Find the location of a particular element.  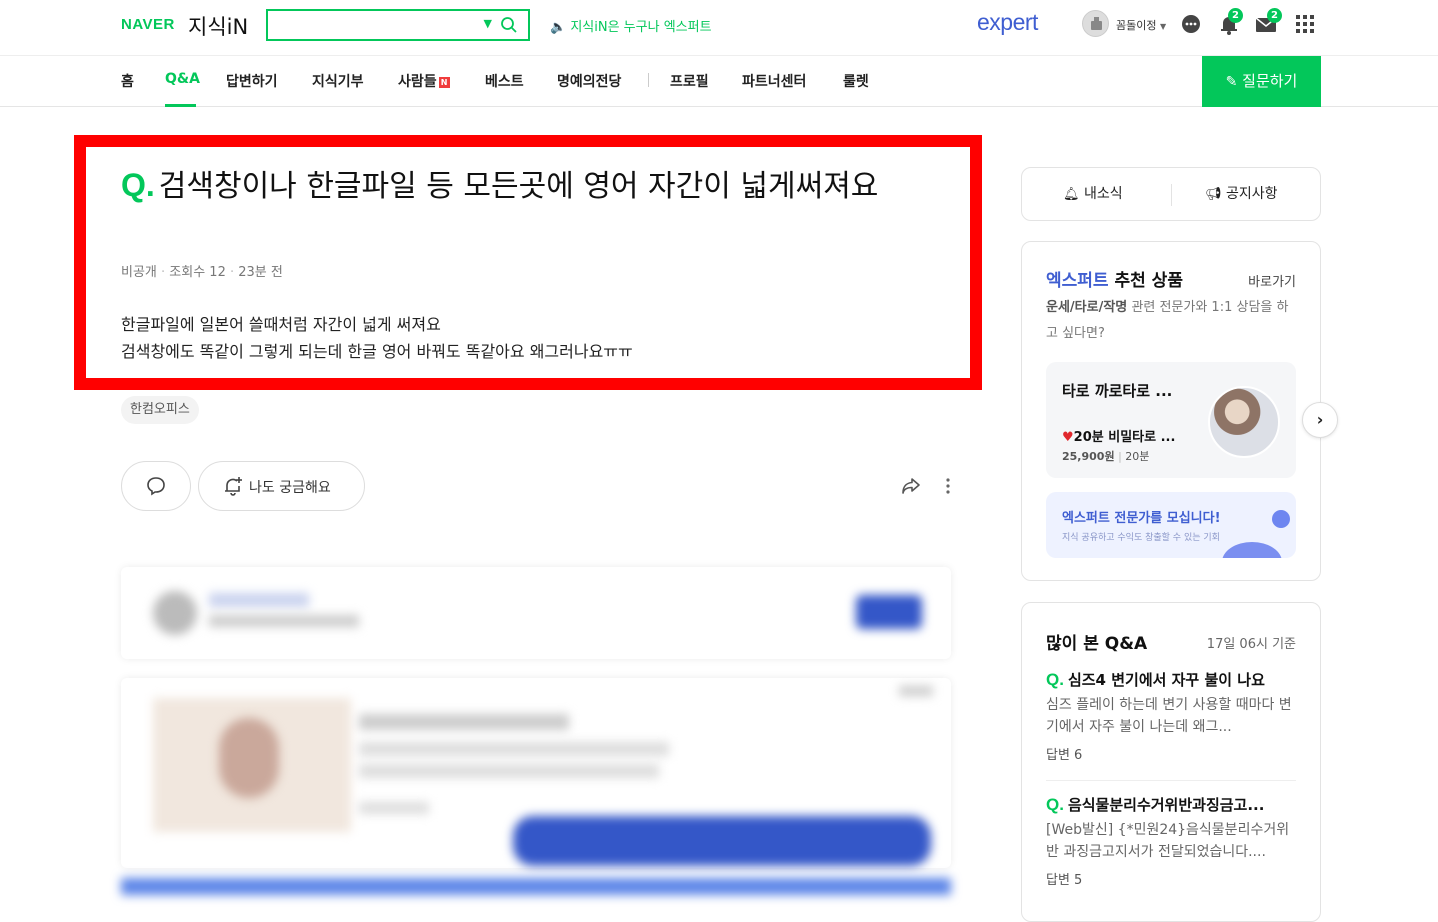

username-menu: 꼼돌이정 ▼ is located at coordinates (1141, 25).